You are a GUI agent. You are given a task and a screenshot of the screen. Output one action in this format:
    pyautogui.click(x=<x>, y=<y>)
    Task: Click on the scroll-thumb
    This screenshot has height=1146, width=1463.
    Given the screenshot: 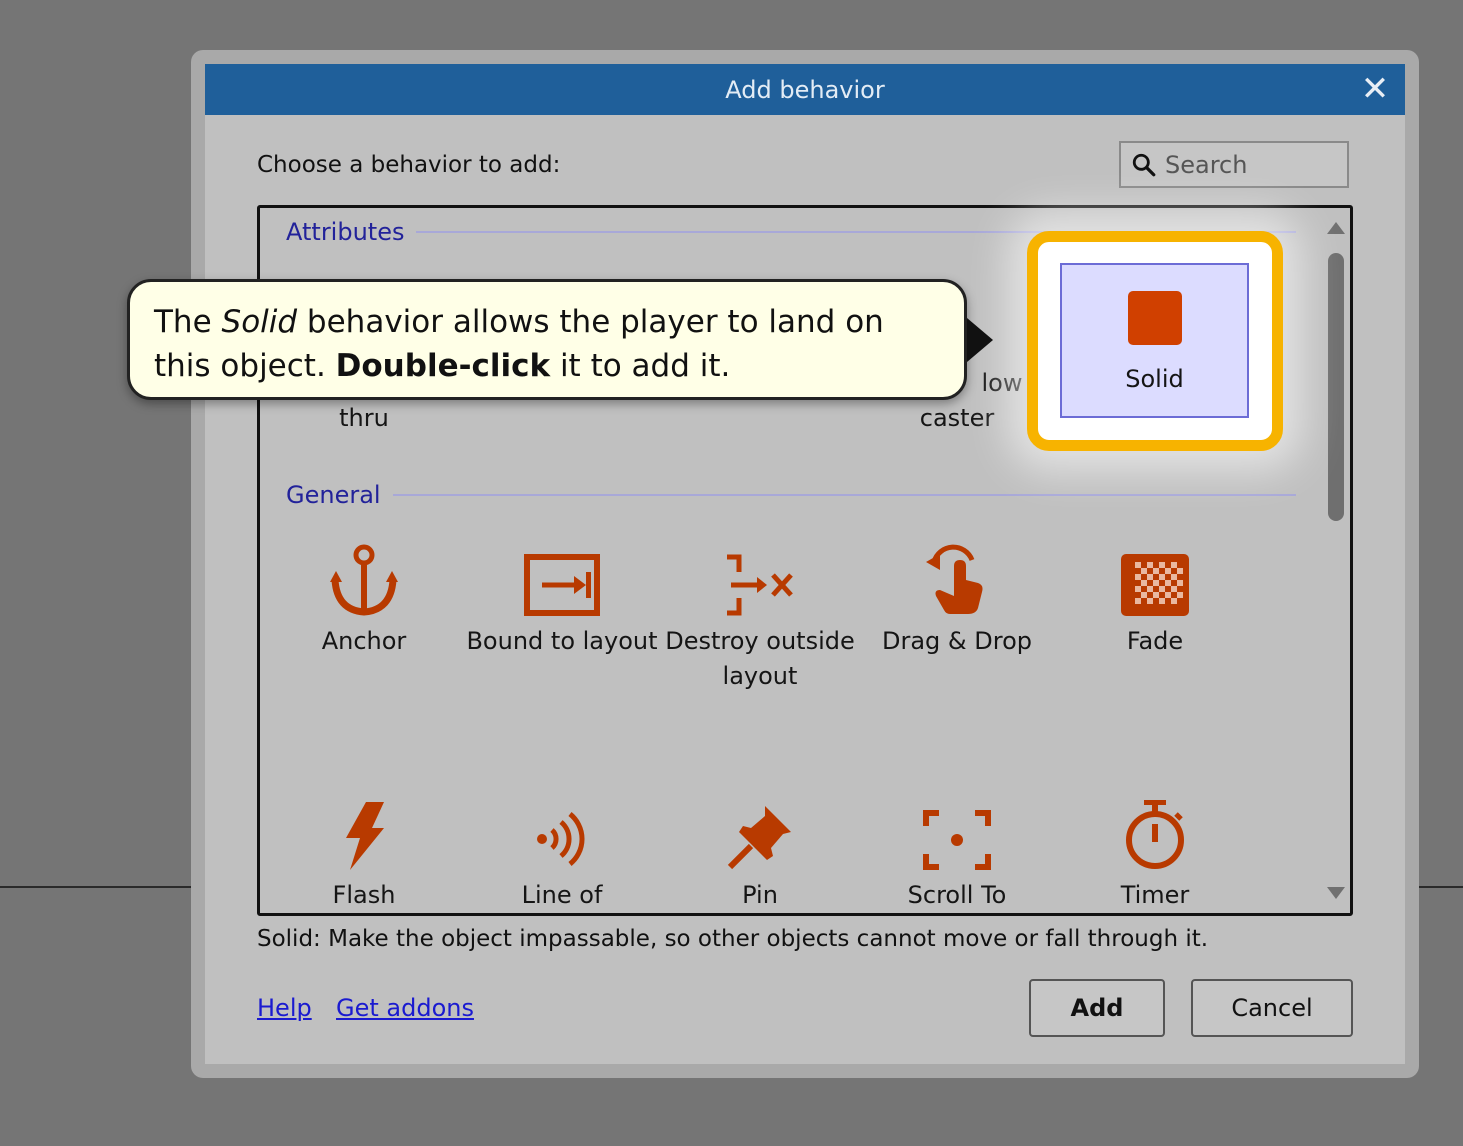 What is the action you would take?
    pyautogui.click(x=1336, y=387)
    